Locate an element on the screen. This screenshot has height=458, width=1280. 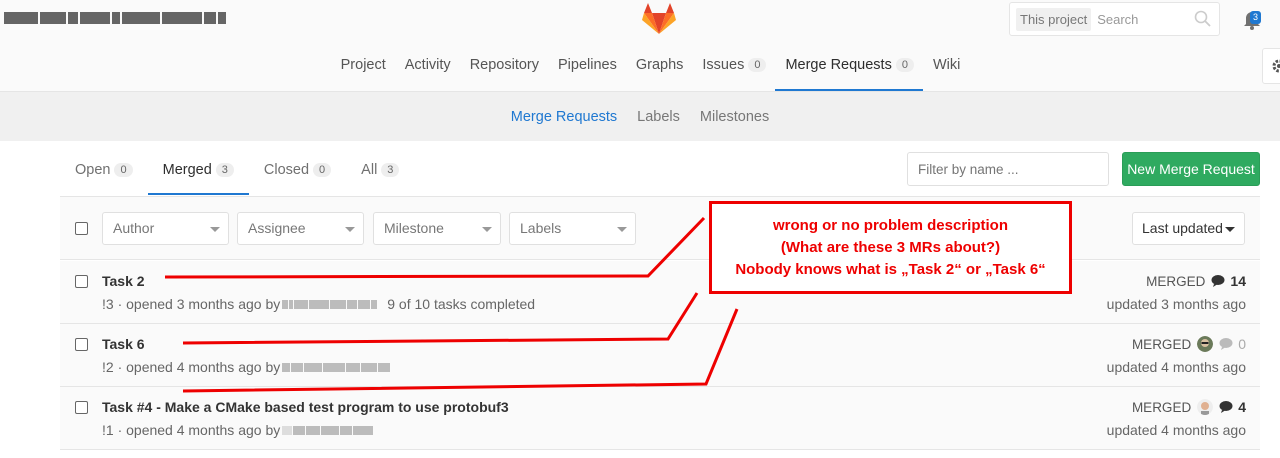
mr-title-link: Task 6 is located at coordinates (123, 344).